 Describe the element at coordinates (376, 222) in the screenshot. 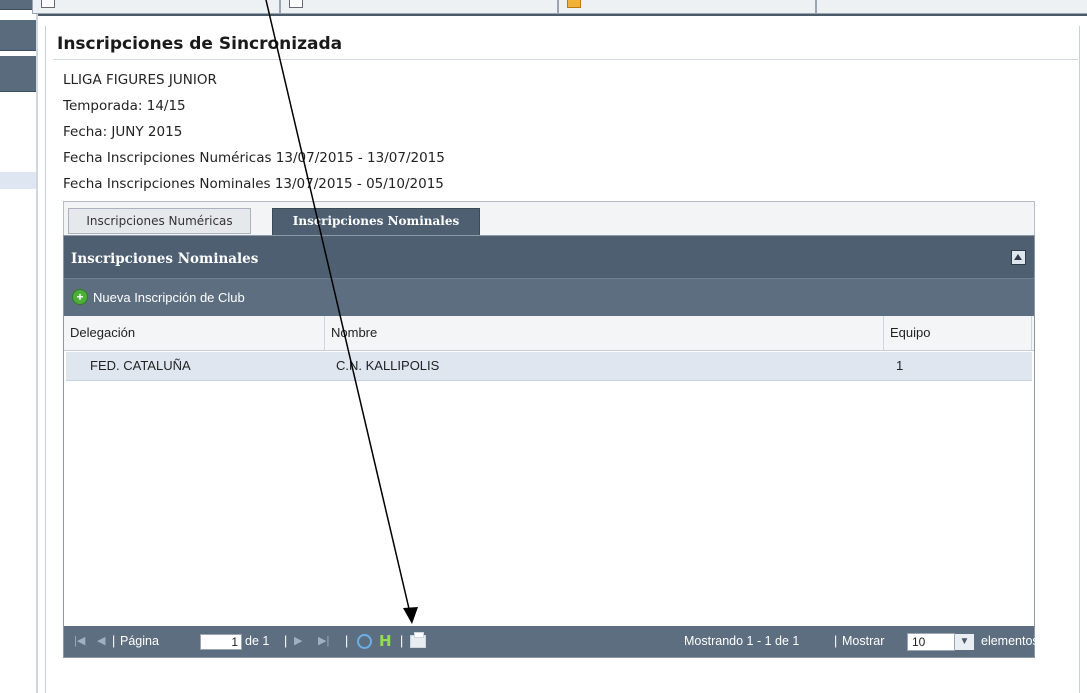

I see `tab-inscripciones-nominales: Inscripciones Nominales` at that location.